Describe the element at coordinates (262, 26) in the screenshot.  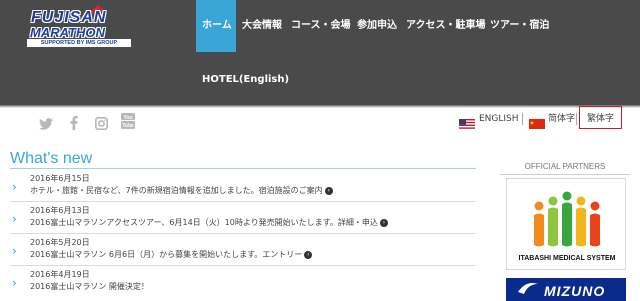
I see `nav-item-event-info: 大会情報` at that location.